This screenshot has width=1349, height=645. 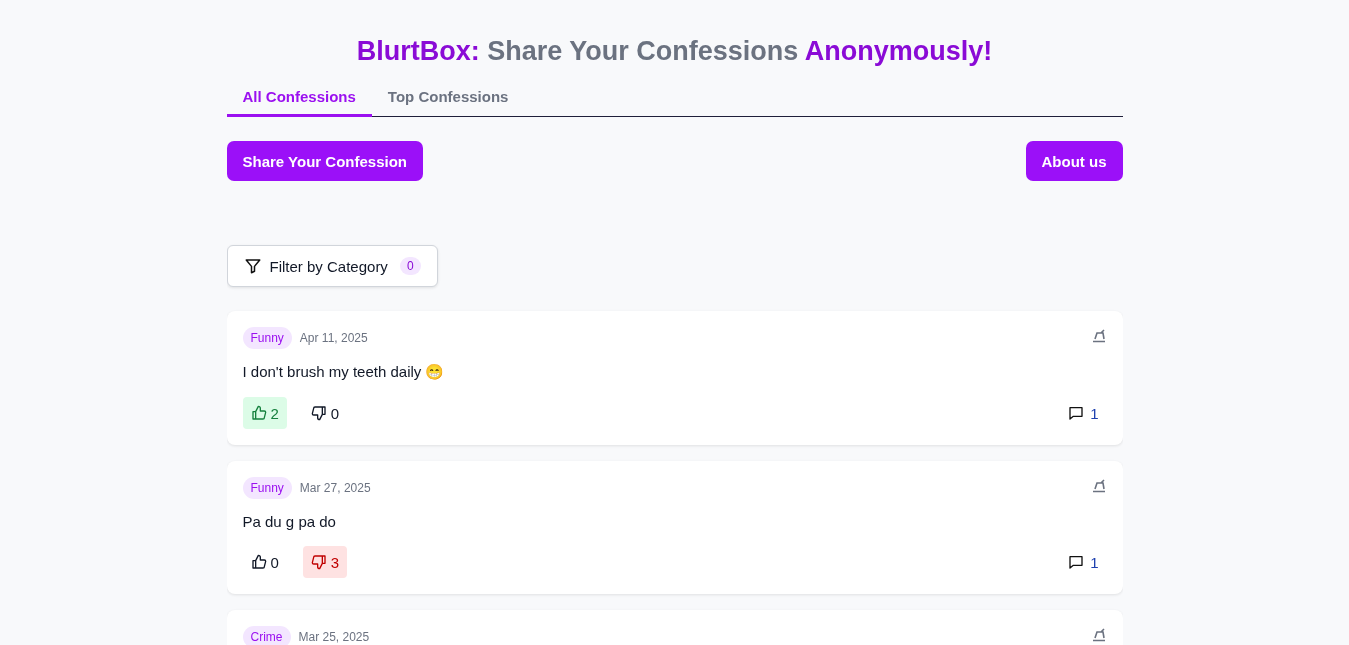 What do you see at coordinates (266, 635) in the screenshot?
I see `category-tag: Crime` at bounding box center [266, 635].